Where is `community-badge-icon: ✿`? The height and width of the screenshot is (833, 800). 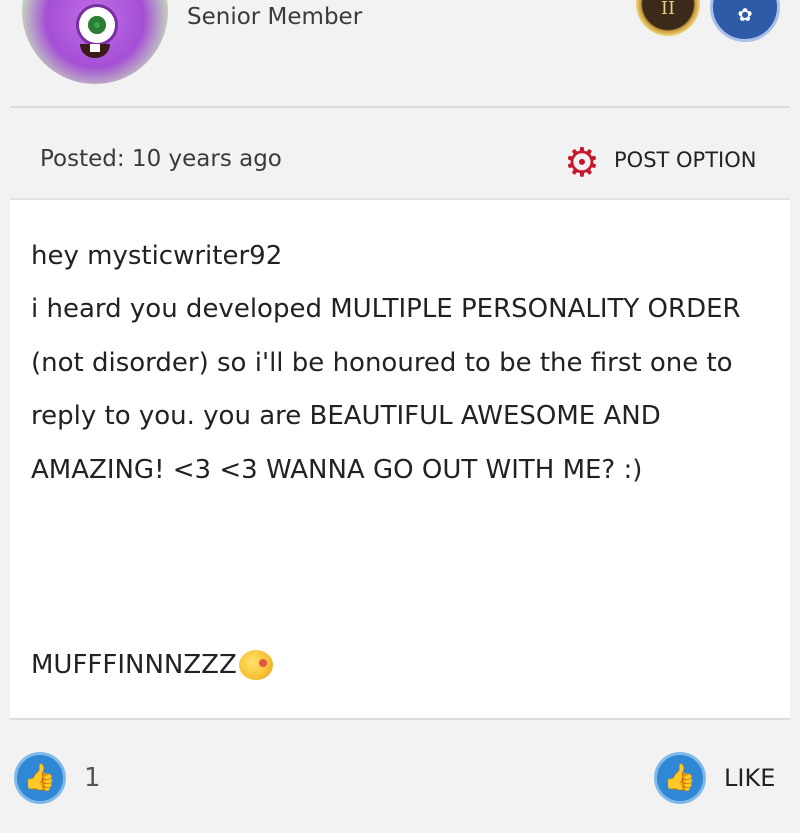 community-badge-icon: ✿ is located at coordinates (745, 15).